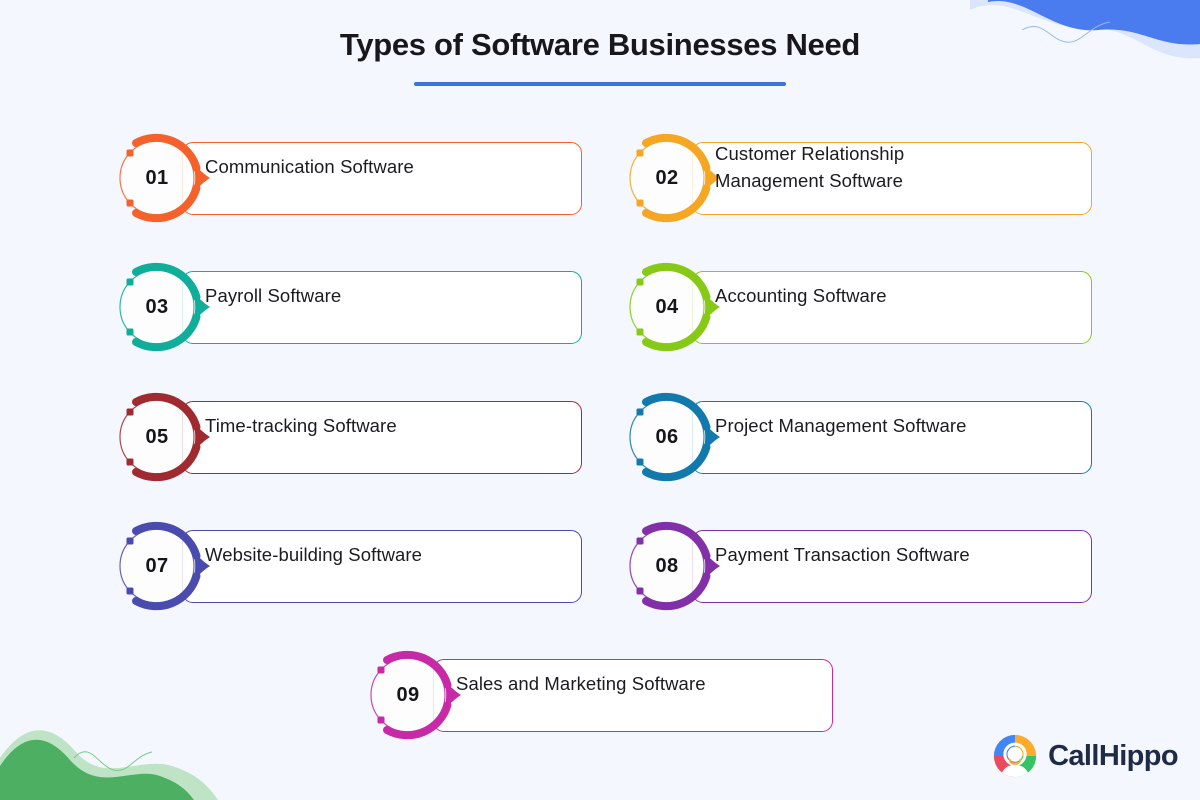 The height and width of the screenshot is (800, 1200). I want to click on item-label: Sales and Marketing Software, so click(581, 684).